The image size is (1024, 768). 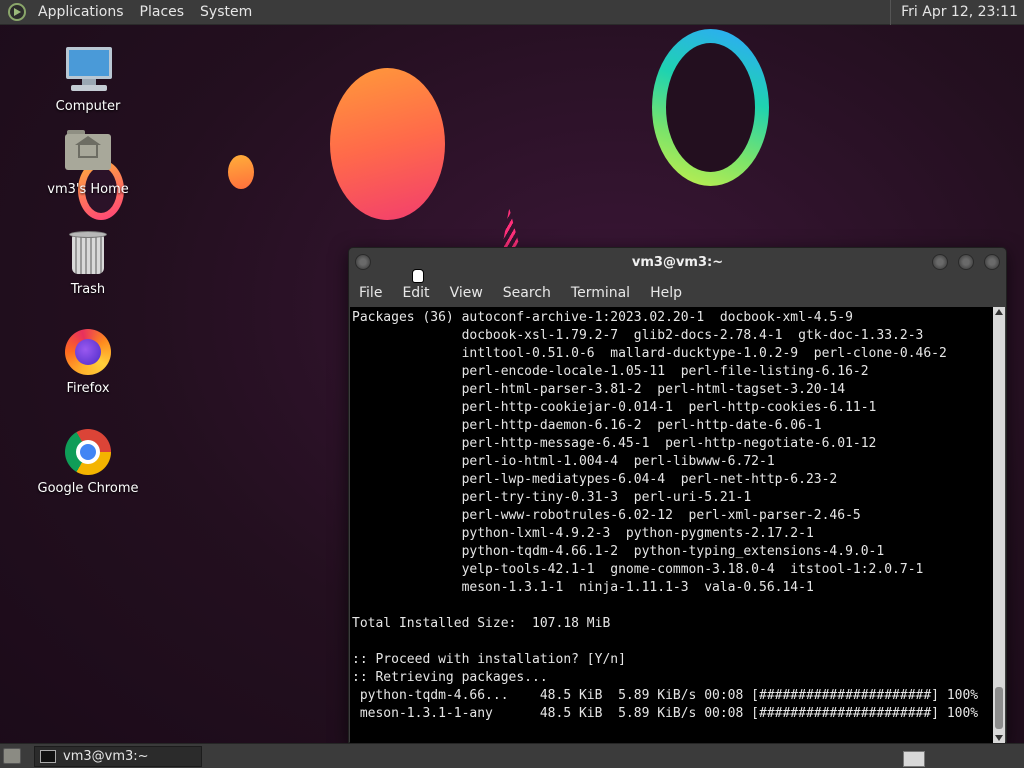 I want to click on workspace-switcher, so click(x=914, y=759).